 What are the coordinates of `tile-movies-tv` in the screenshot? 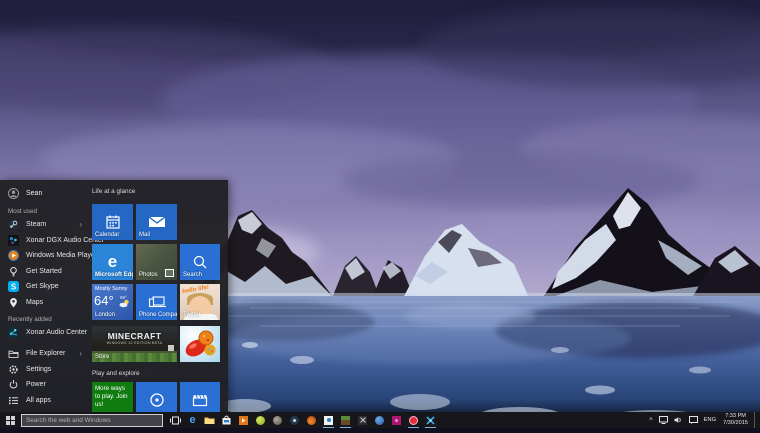 It's located at (200, 397).